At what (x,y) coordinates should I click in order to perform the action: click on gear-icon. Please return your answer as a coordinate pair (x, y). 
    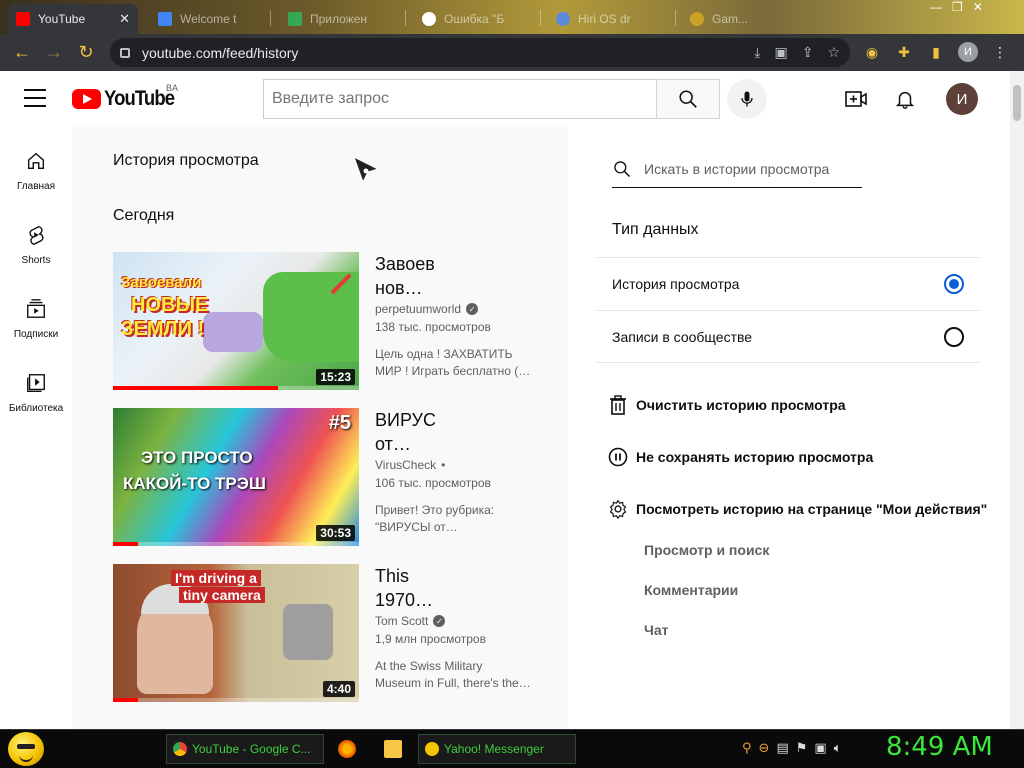
    Looking at the image, I should click on (618, 509).